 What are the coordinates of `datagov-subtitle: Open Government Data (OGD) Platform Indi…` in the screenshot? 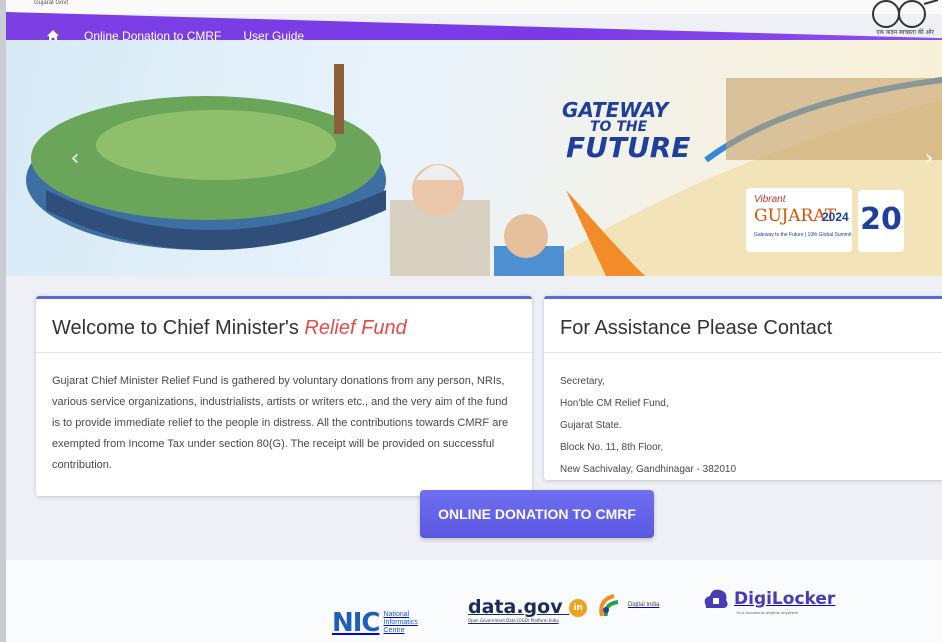 It's located at (513, 620).